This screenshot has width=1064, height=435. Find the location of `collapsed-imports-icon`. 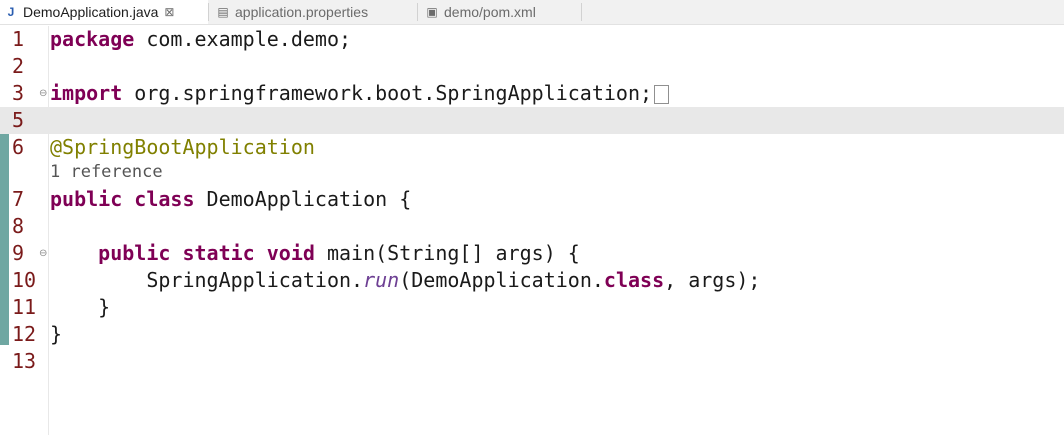

collapsed-imports-icon is located at coordinates (662, 94).